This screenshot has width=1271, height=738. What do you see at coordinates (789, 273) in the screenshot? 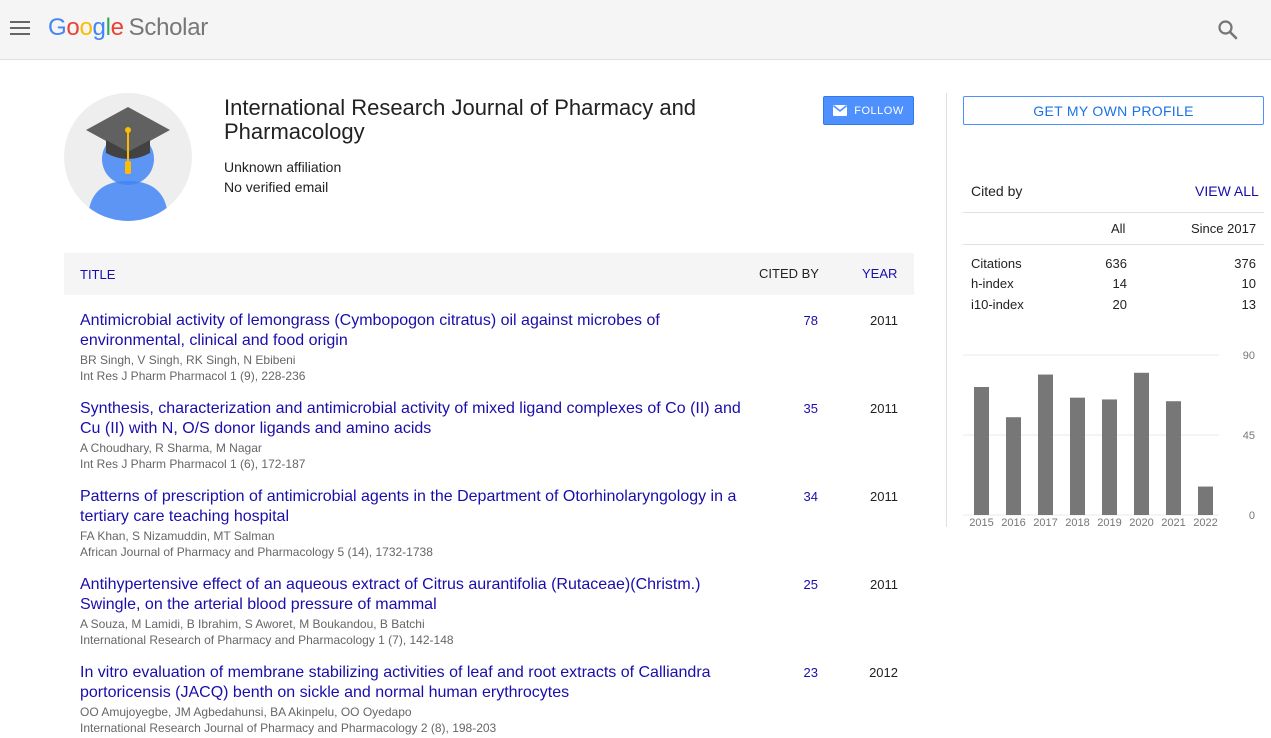
I see `cited-by-column-header: CITED BY` at bounding box center [789, 273].